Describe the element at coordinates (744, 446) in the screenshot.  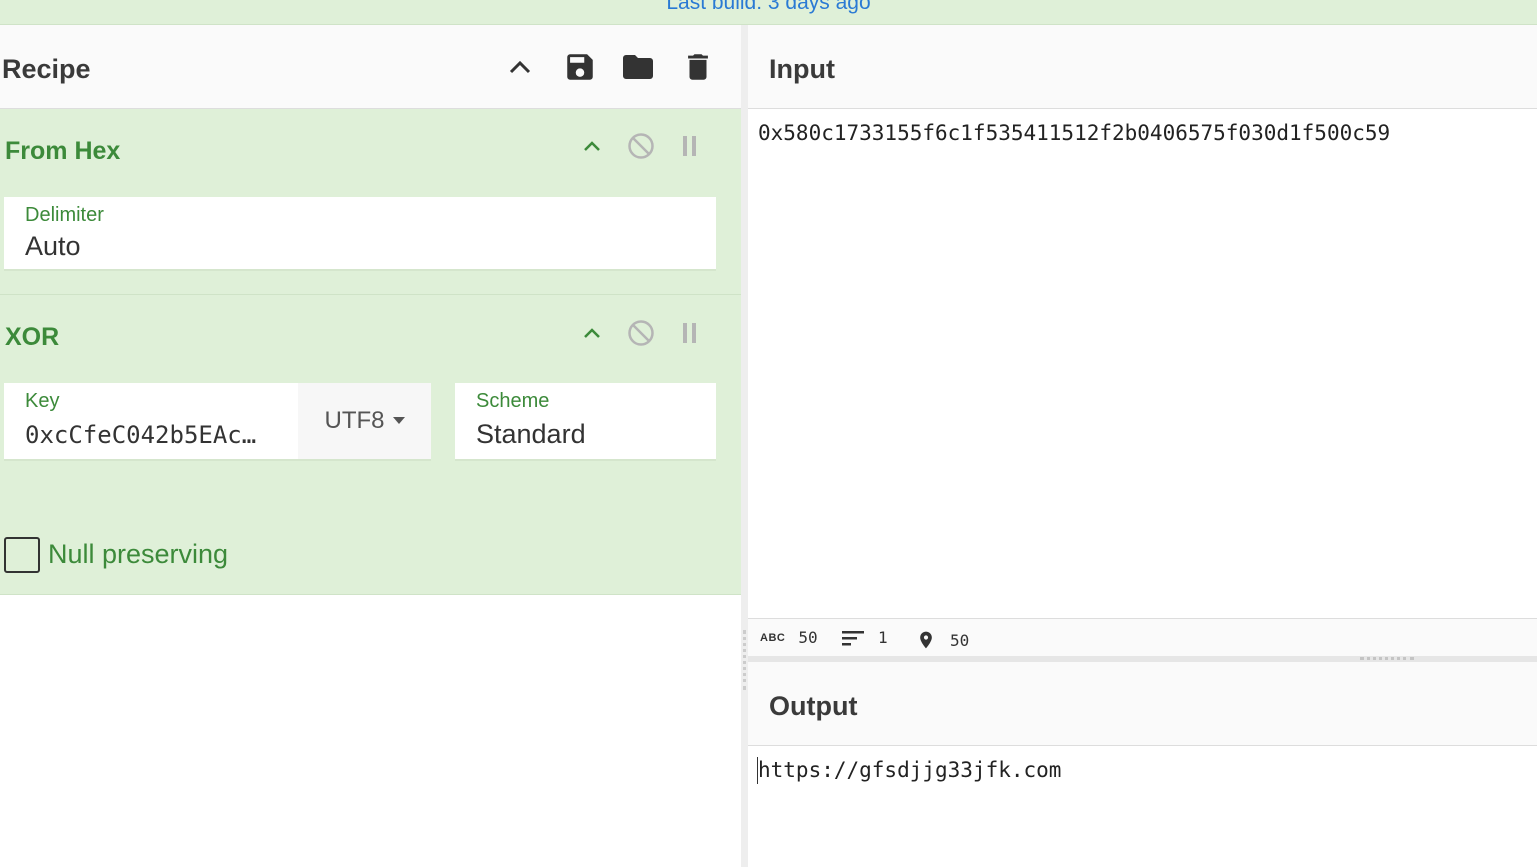
I see `pane-divider` at that location.